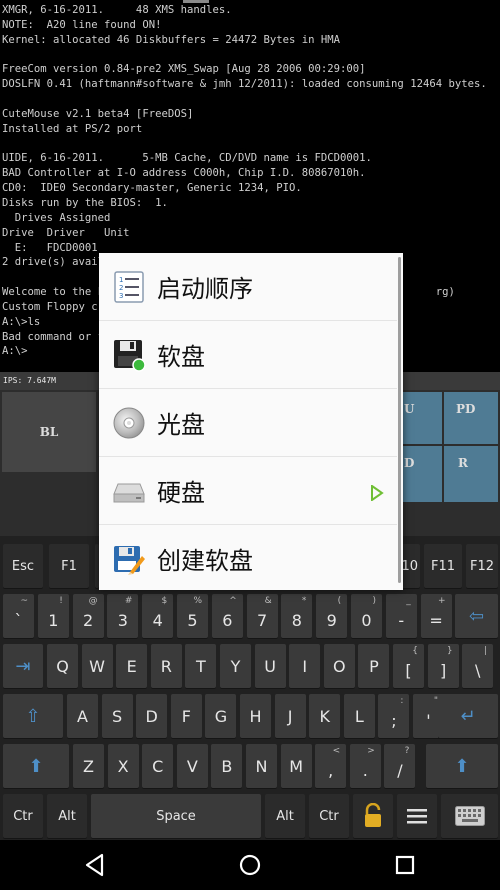  What do you see at coordinates (49, 432) in the screenshot?
I see `pad-button-bl: BL` at bounding box center [49, 432].